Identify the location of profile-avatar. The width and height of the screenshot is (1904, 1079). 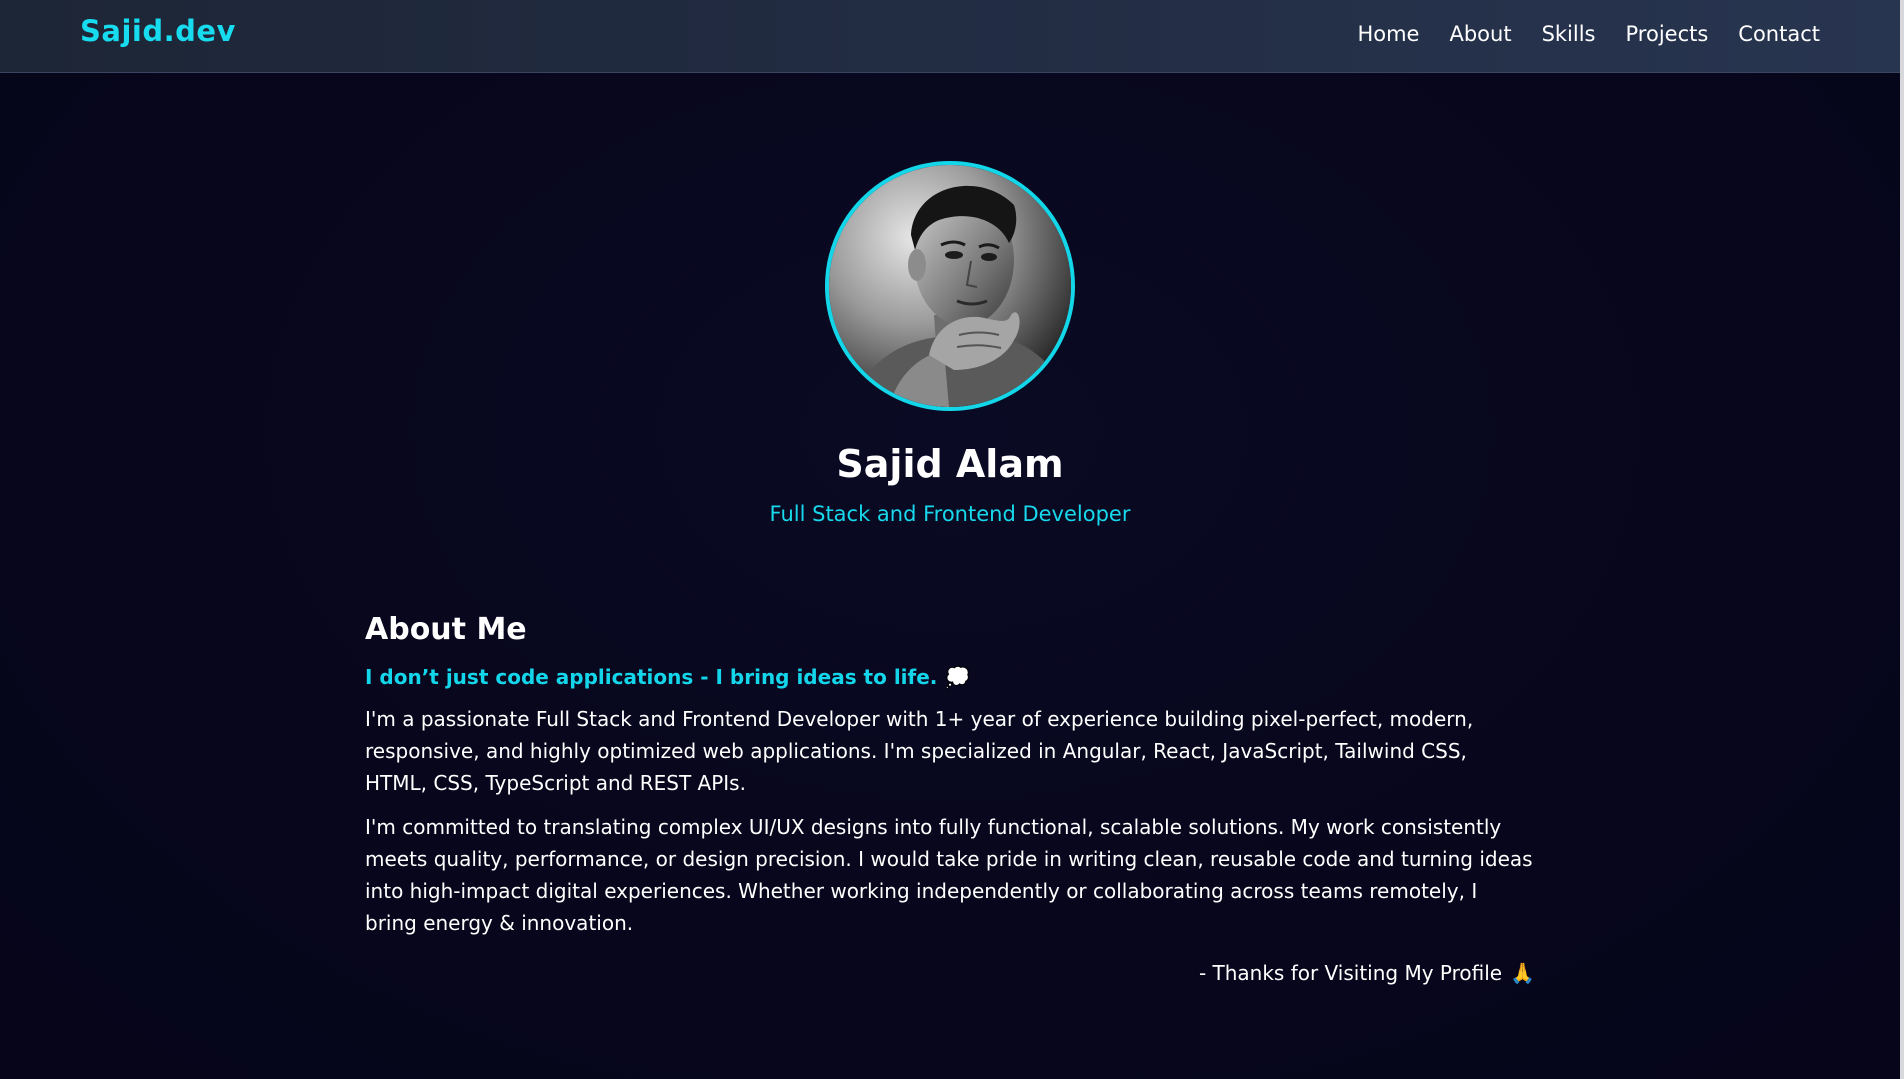
(950, 286).